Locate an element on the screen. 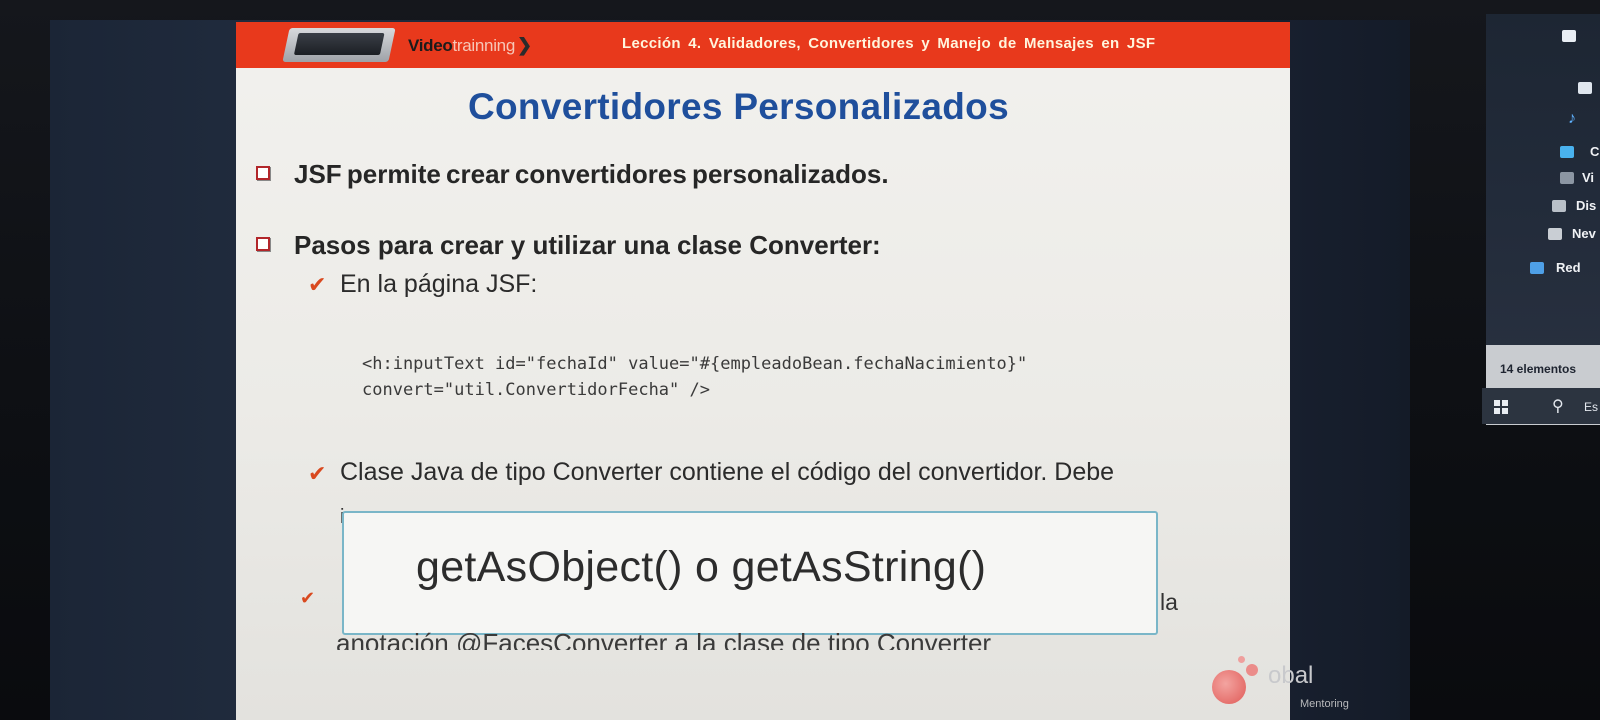  sidebar-item-label: C is located at coordinates (1594, 151).